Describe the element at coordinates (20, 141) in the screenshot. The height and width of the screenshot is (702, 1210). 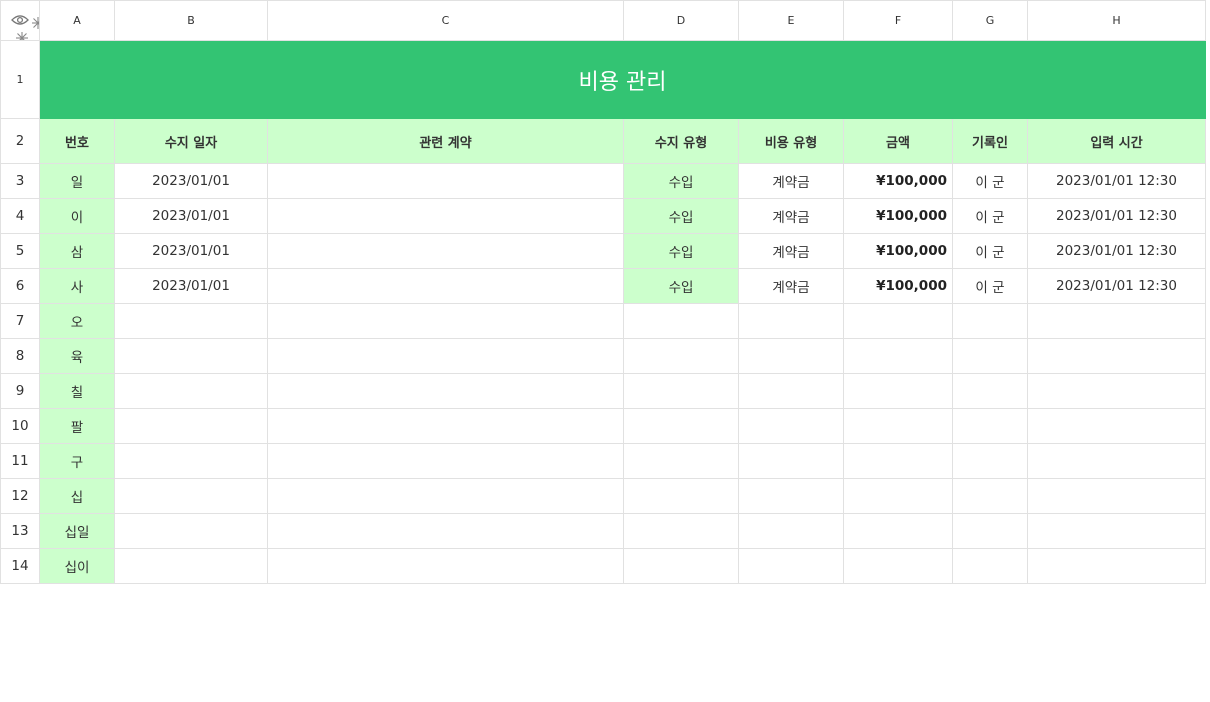
I see `row-number: 2` at that location.